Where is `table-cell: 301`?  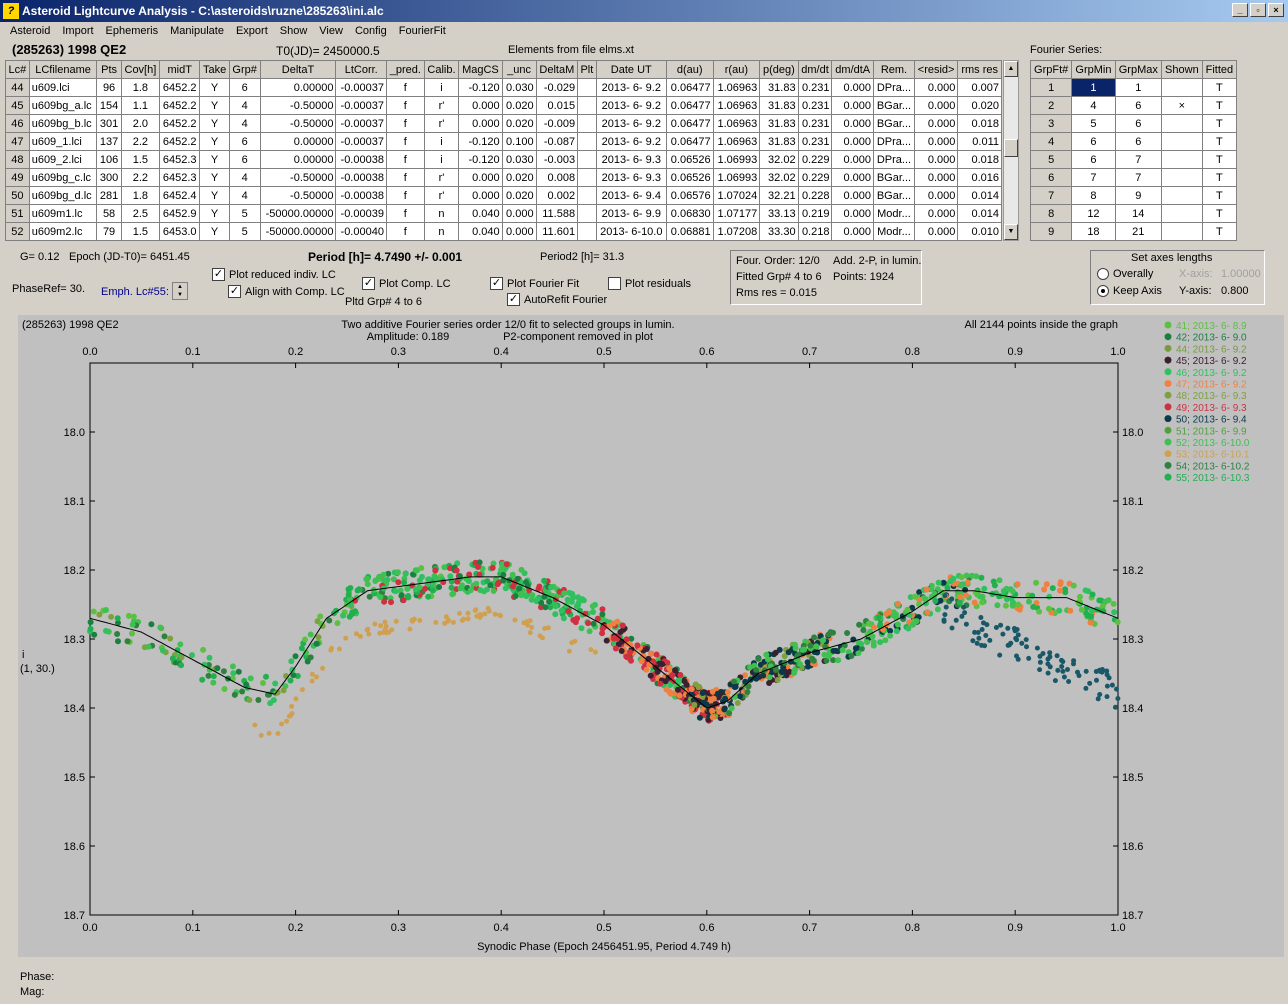
table-cell: 301 is located at coordinates (109, 123).